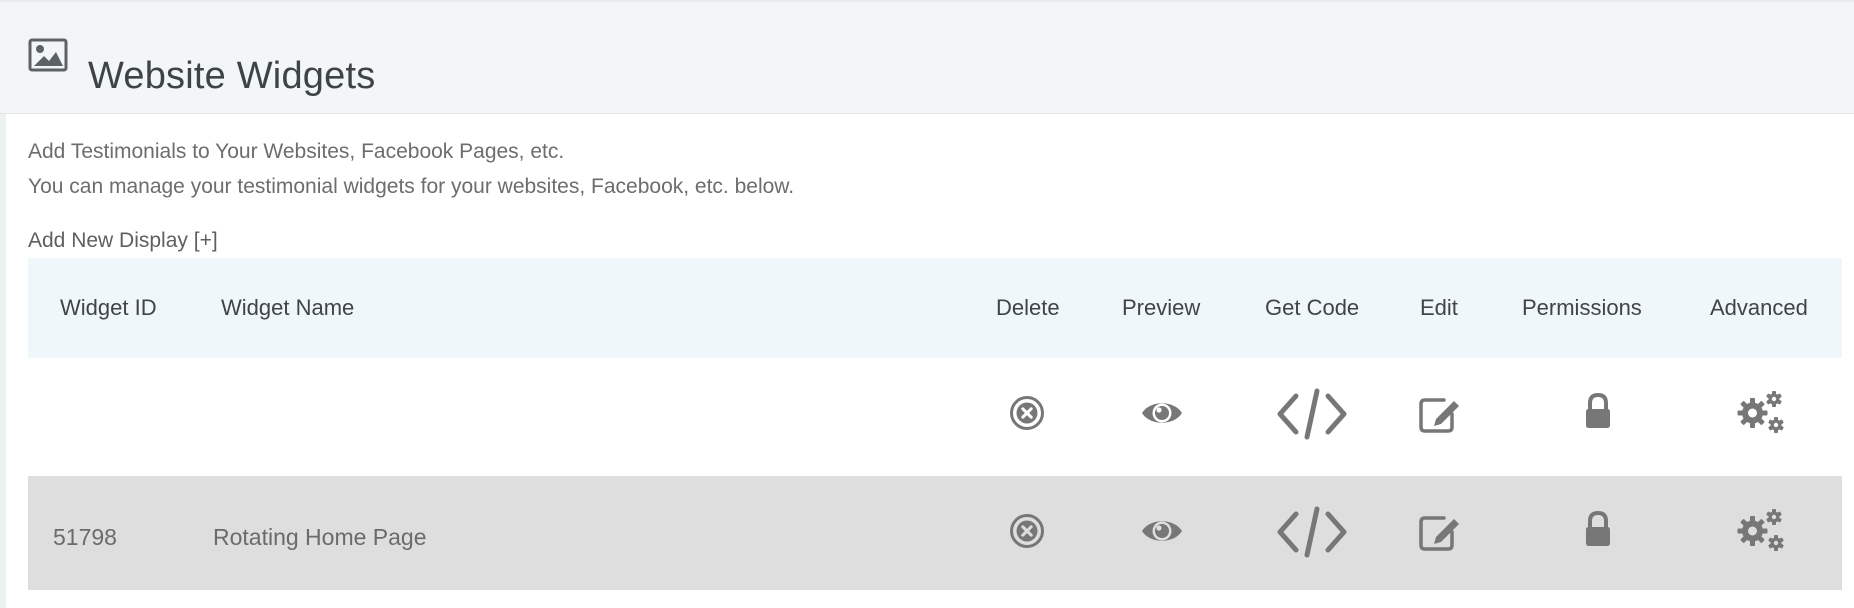 This screenshot has height=608, width=1854. I want to click on column-header-get-code: Get Code, so click(1312, 307).